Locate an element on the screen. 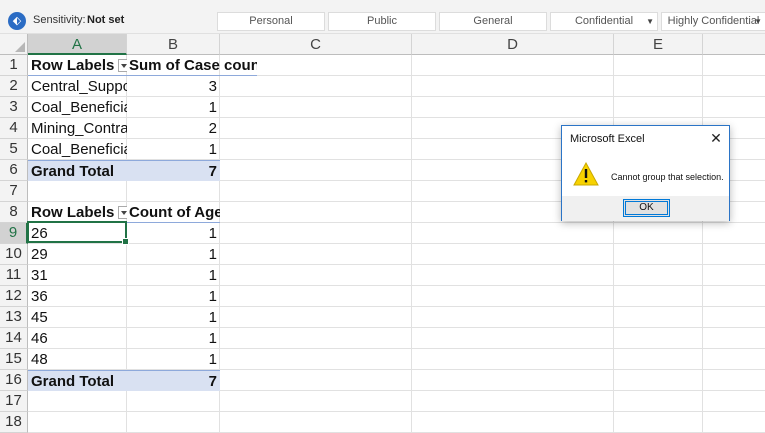 The width and height of the screenshot is (765, 433). column-header-d: D is located at coordinates (513, 44).